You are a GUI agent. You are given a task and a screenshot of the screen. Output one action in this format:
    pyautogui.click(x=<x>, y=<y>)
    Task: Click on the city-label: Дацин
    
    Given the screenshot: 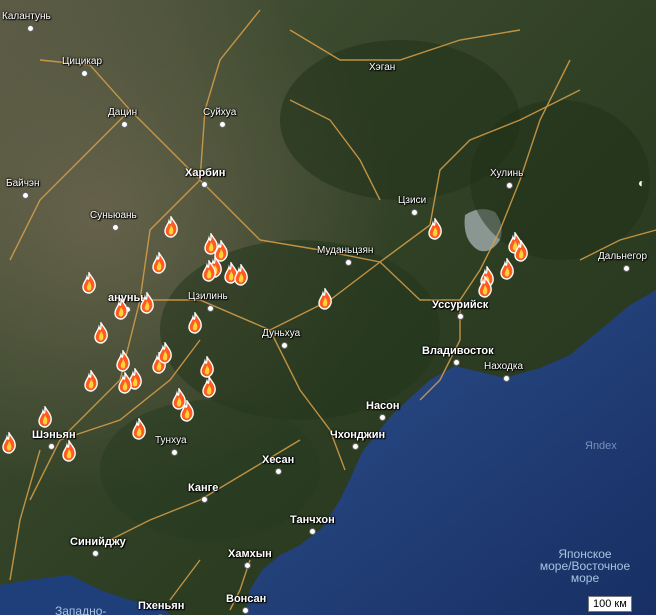 What is the action you would take?
    pyautogui.click(x=122, y=113)
    